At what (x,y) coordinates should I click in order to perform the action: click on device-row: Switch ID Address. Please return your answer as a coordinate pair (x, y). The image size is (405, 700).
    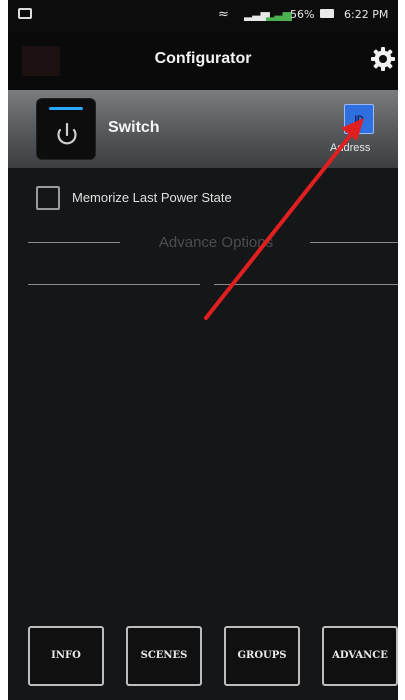
    Looking at the image, I should click on (203, 129).